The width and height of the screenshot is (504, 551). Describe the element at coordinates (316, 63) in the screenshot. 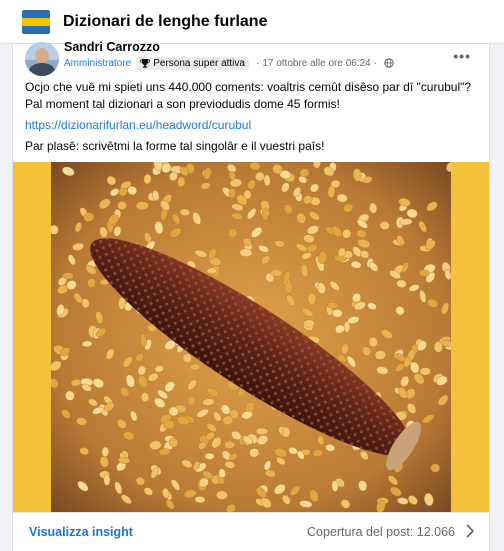

I see `timestamp: 17 ottobre alle ore 06:24` at that location.